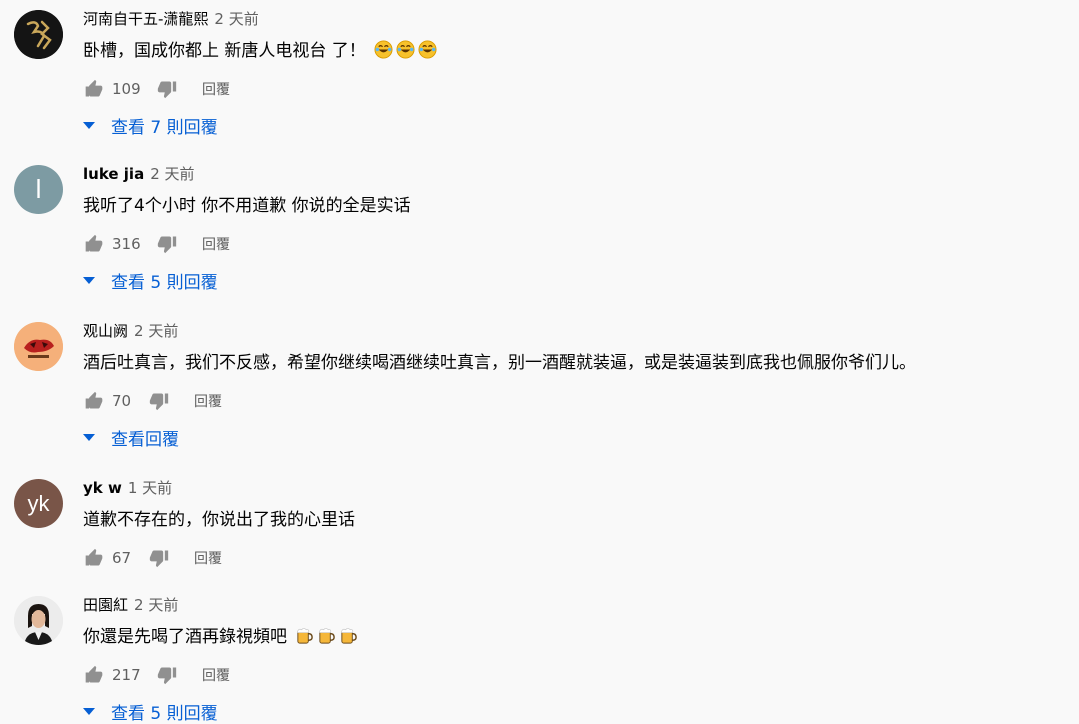  I want to click on author-name: 田園紅, so click(105, 605).